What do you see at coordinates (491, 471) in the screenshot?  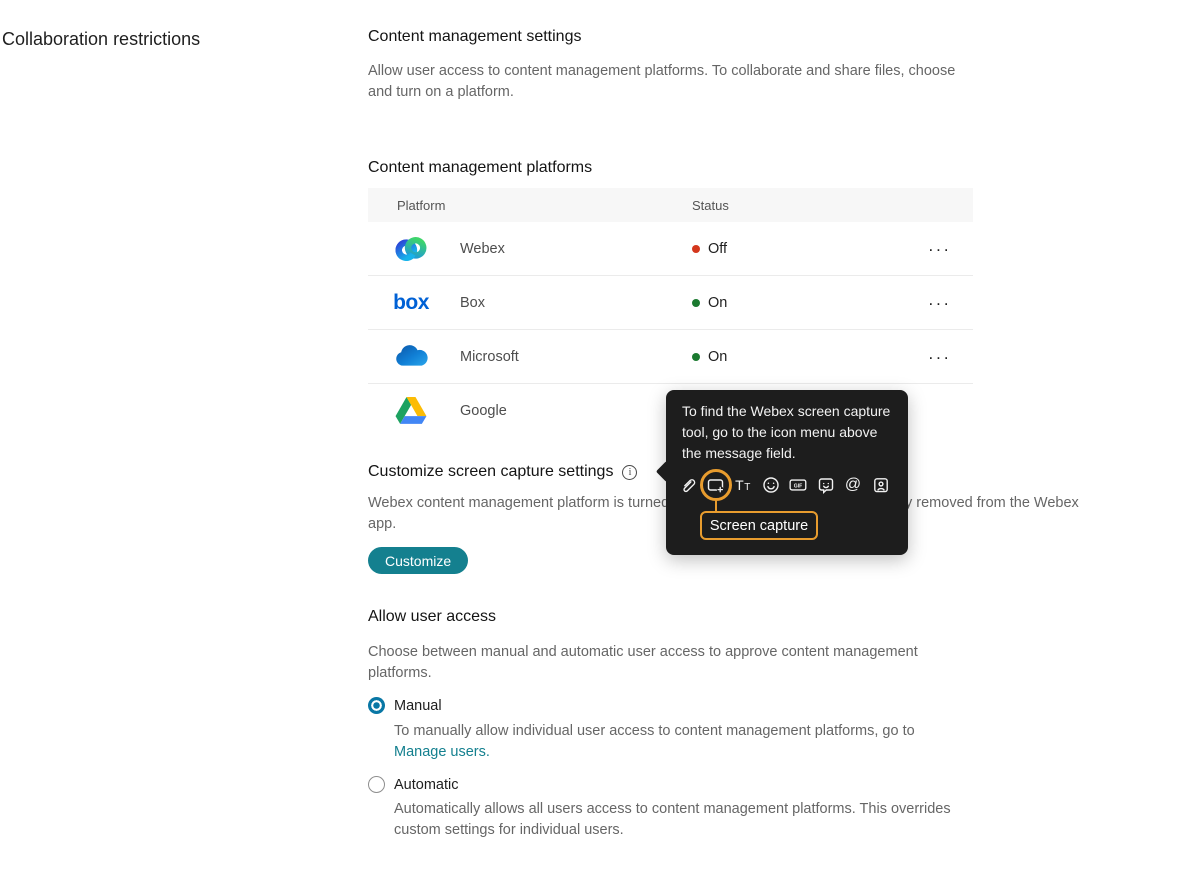 I see `customize-screen-capture-heading: Customize screen capture settings` at bounding box center [491, 471].